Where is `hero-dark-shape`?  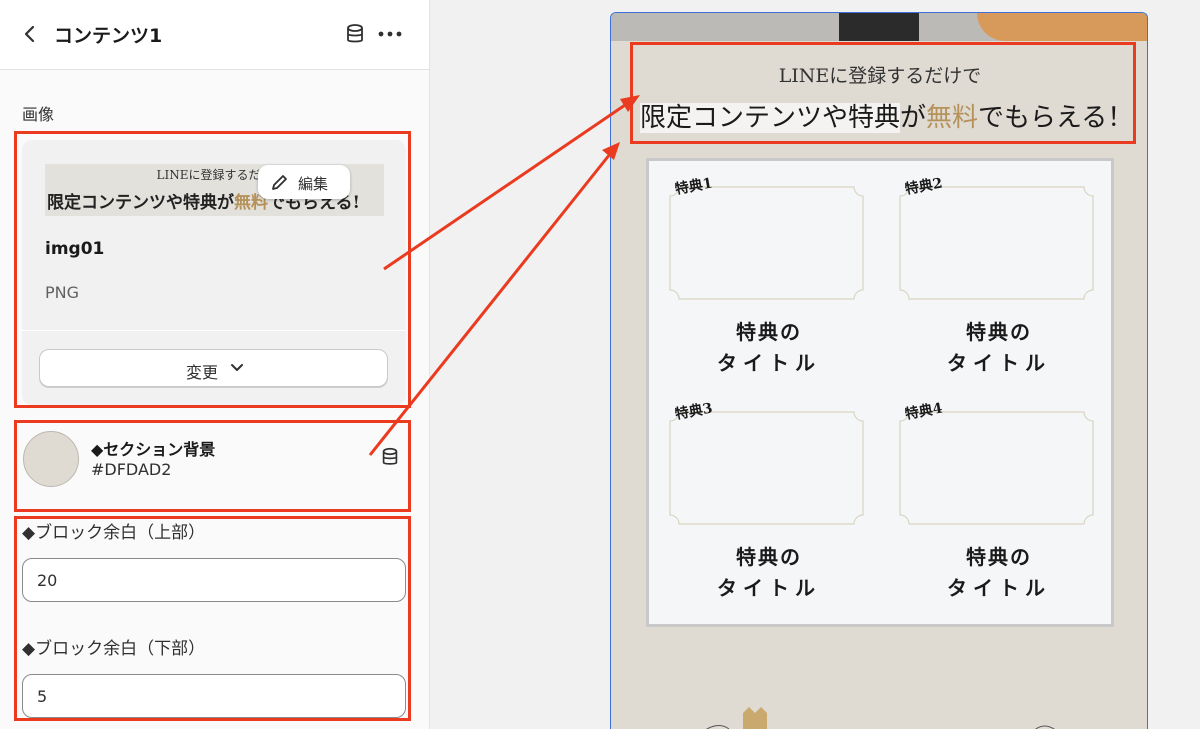 hero-dark-shape is located at coordinates (879, 27).